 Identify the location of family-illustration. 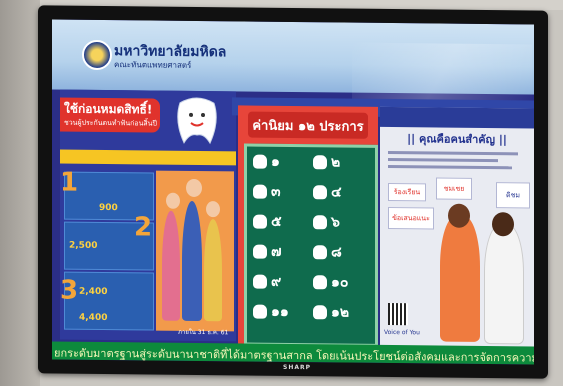
(195, 251).